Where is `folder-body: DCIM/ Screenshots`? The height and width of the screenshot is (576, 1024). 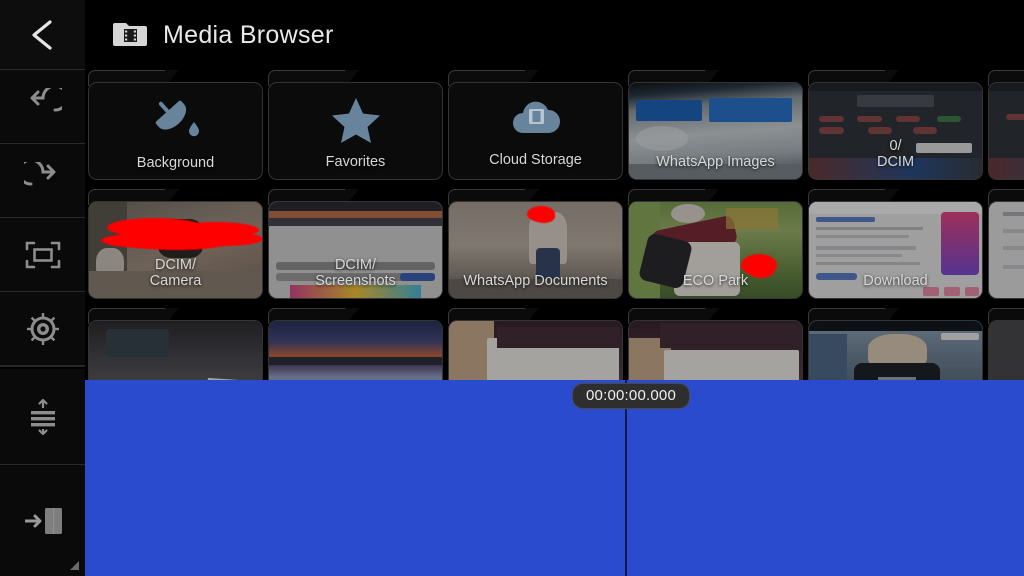
folder-body: DCIM/ Screenshots is located at coordinates (355, 250).